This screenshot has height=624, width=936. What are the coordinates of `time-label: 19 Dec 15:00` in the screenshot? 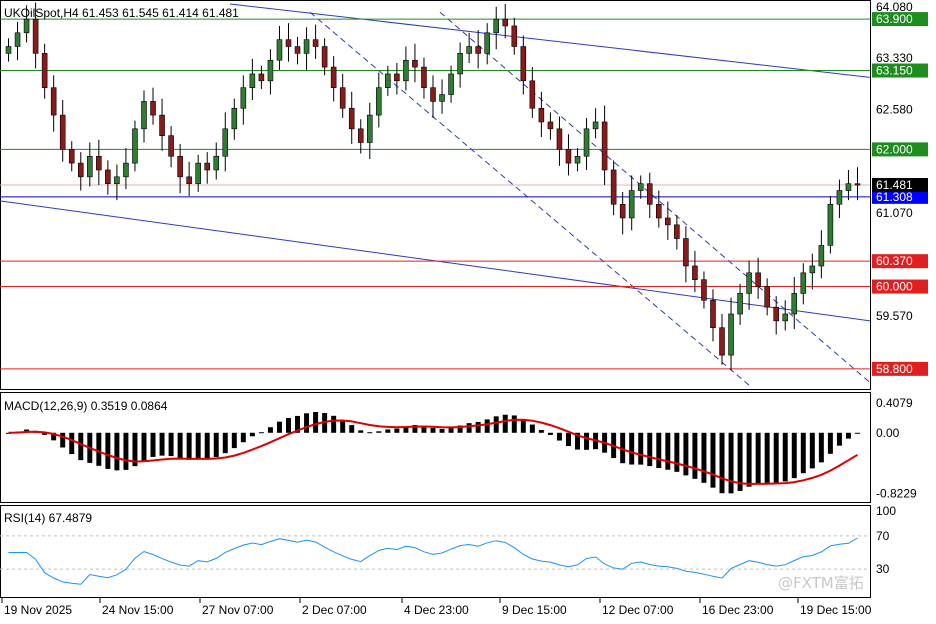 It's located at (836, 610).